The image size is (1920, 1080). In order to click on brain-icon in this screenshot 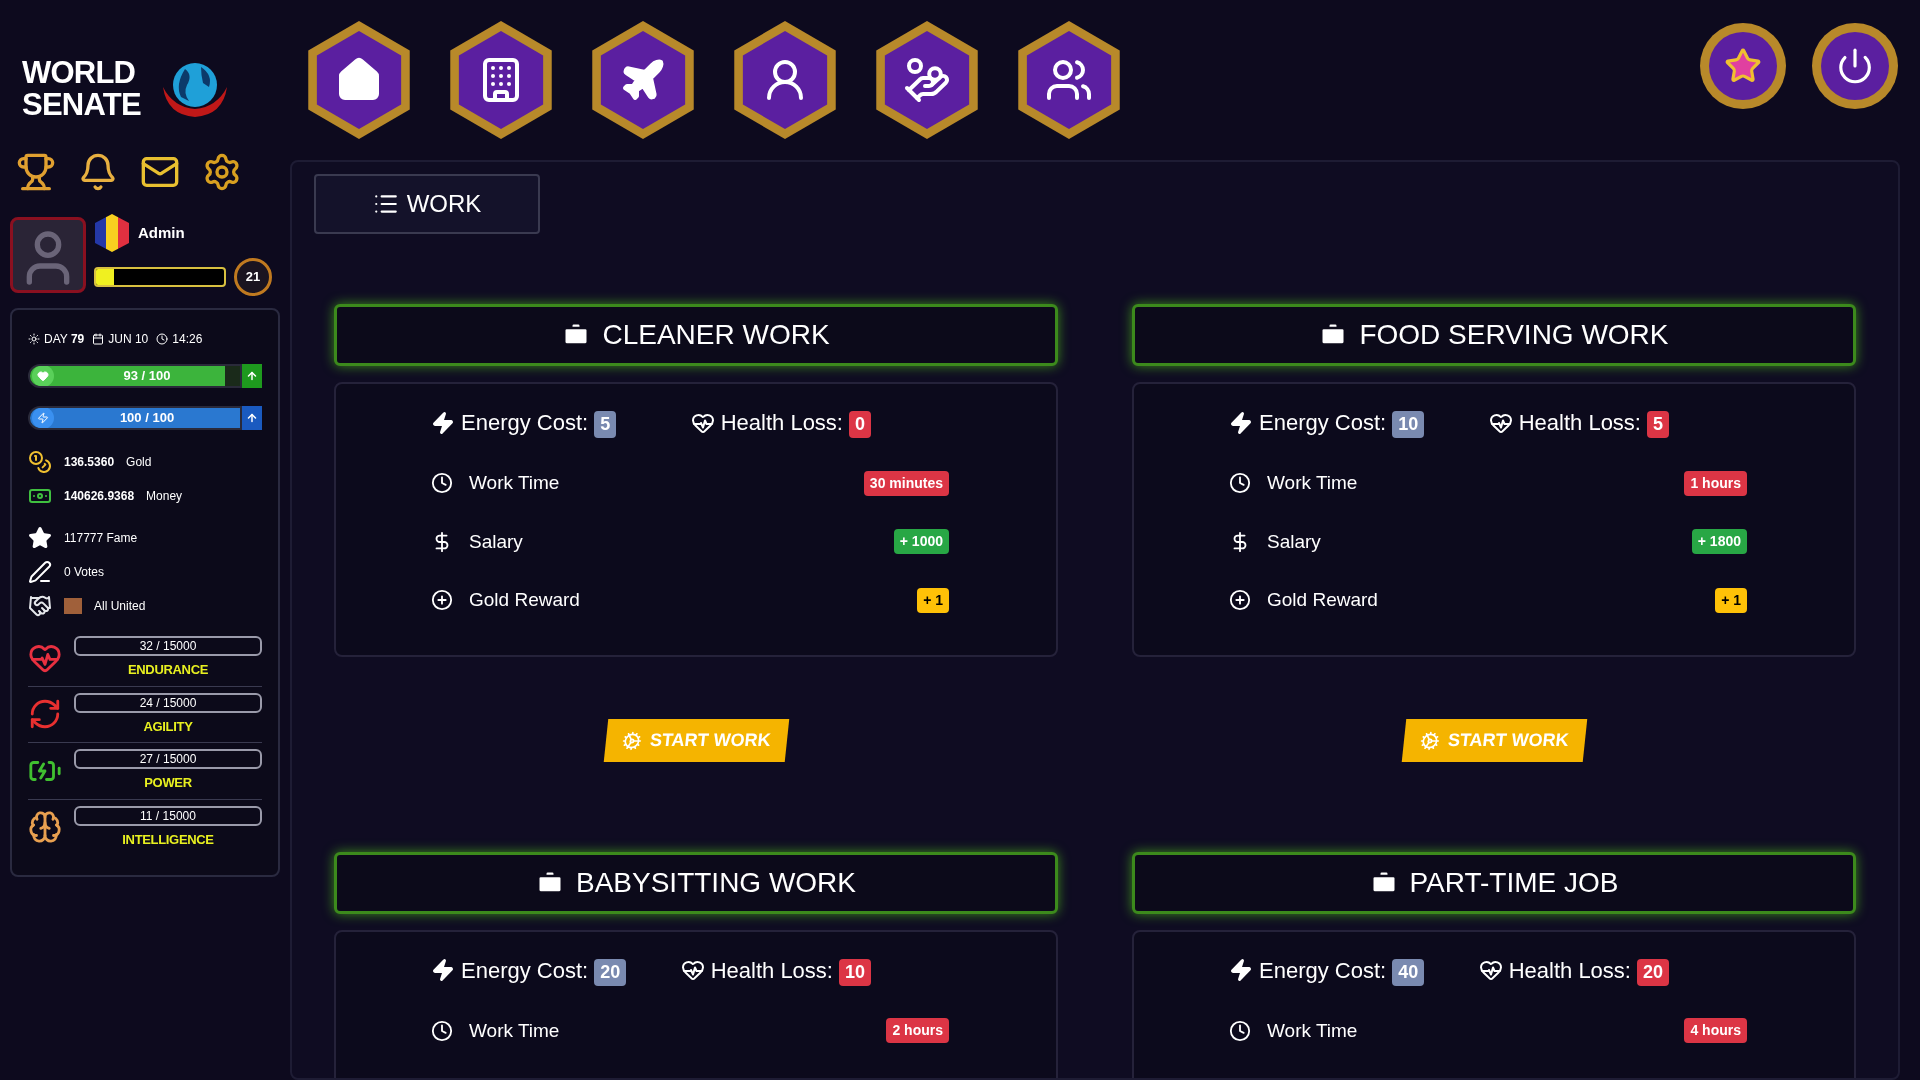, I will do `click(45, 827)`.